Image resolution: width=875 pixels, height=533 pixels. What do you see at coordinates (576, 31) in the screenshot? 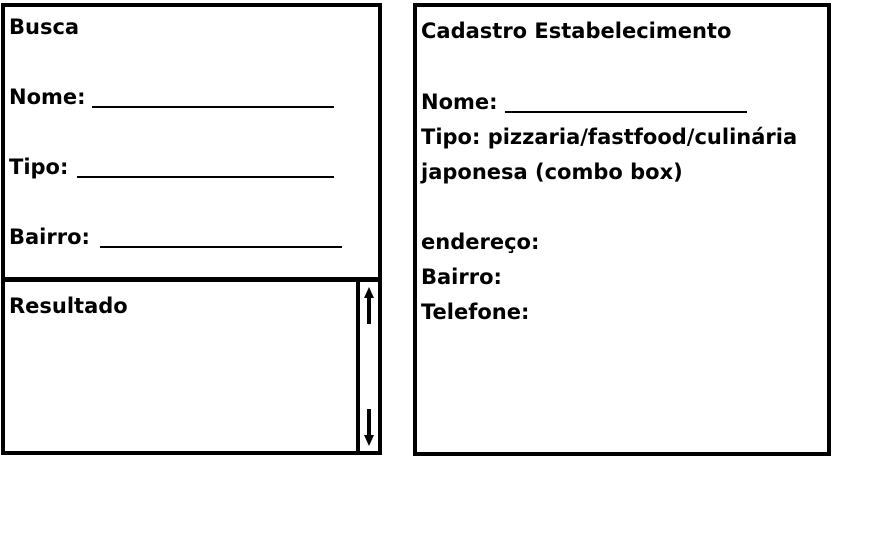
I see `cadastro-title: Cadastro Estabelecimento` at bounding box center [576, 31].